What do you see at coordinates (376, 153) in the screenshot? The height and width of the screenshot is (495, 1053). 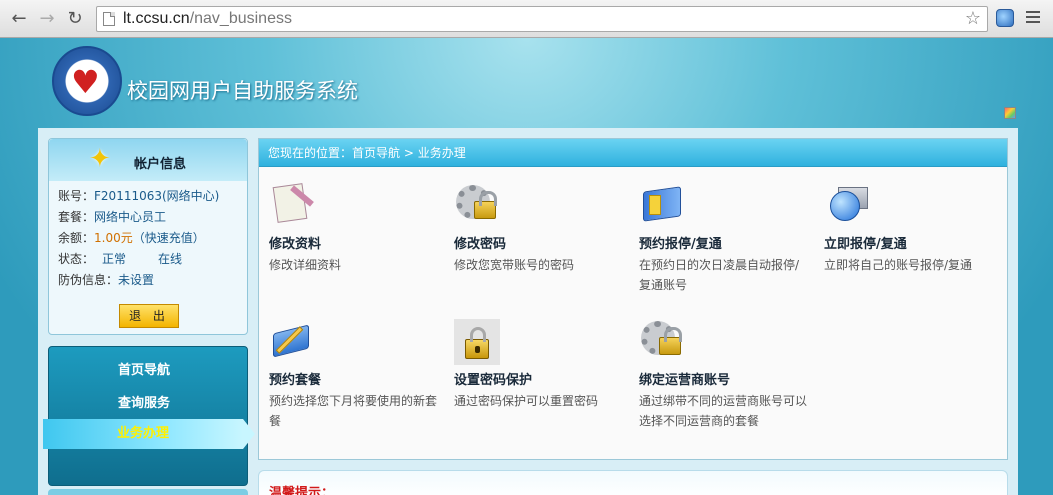 I see `breadcrumb-home: 首页导航` at bounding box center [376, 153].